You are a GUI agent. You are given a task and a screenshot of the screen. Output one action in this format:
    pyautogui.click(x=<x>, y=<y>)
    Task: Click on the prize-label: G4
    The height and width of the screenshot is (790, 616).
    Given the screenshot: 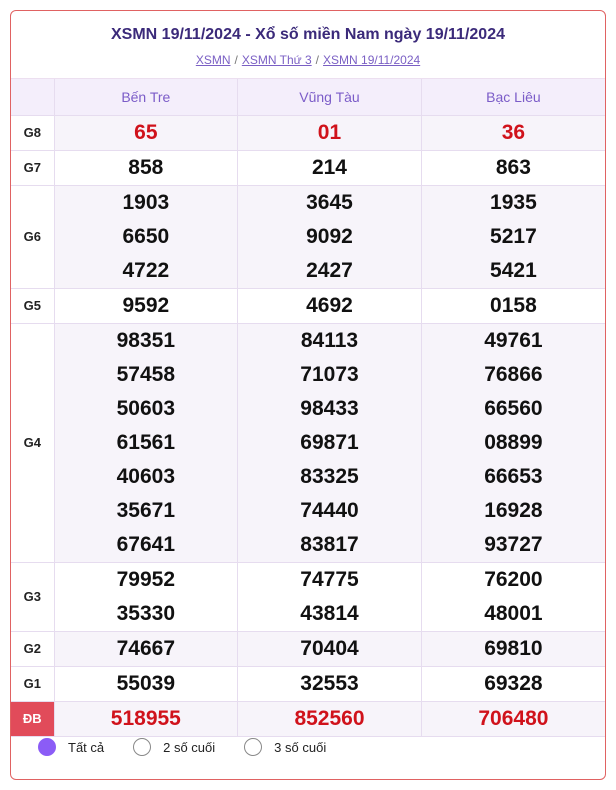 What is the action you would take?
    pyautogui.click(x=33, y=443)
    